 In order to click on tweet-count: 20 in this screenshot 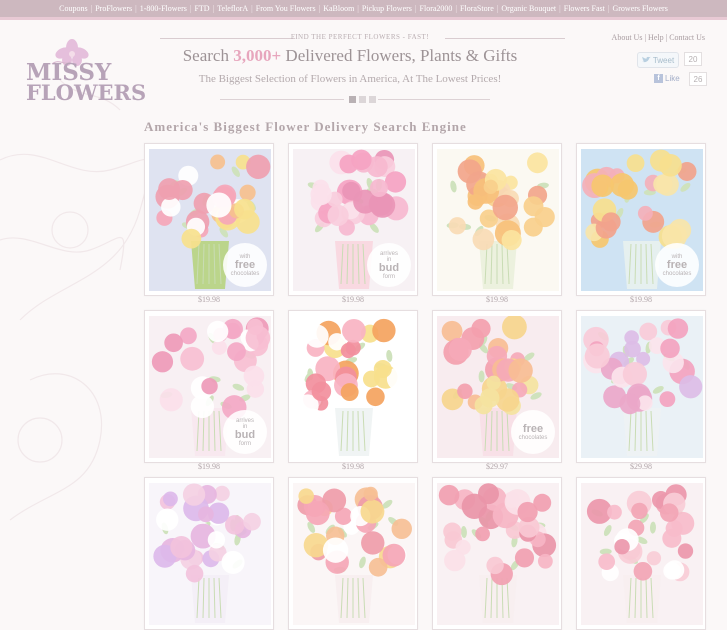, I will do `click(693, 59)`.